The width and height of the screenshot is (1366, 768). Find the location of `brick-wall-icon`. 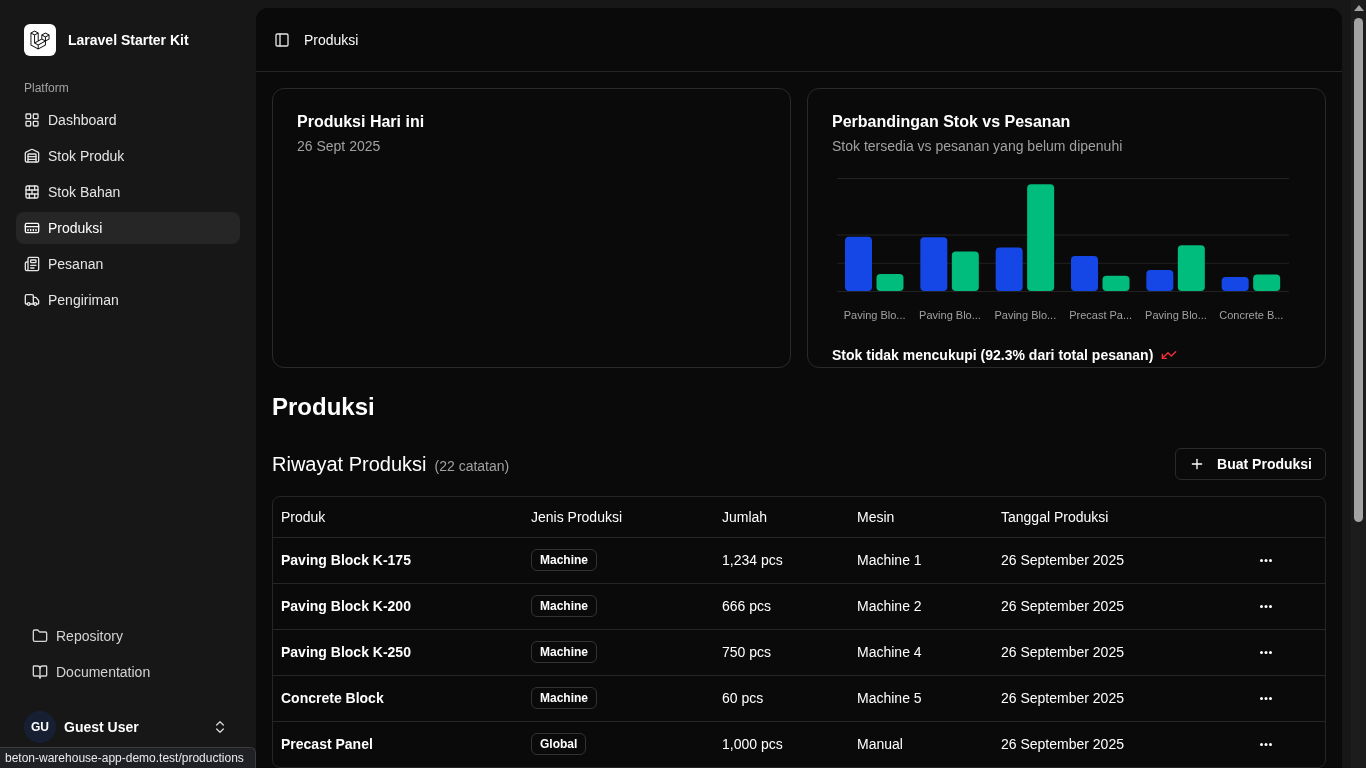

brick-wall-icon is located at coordinates (32, 192).